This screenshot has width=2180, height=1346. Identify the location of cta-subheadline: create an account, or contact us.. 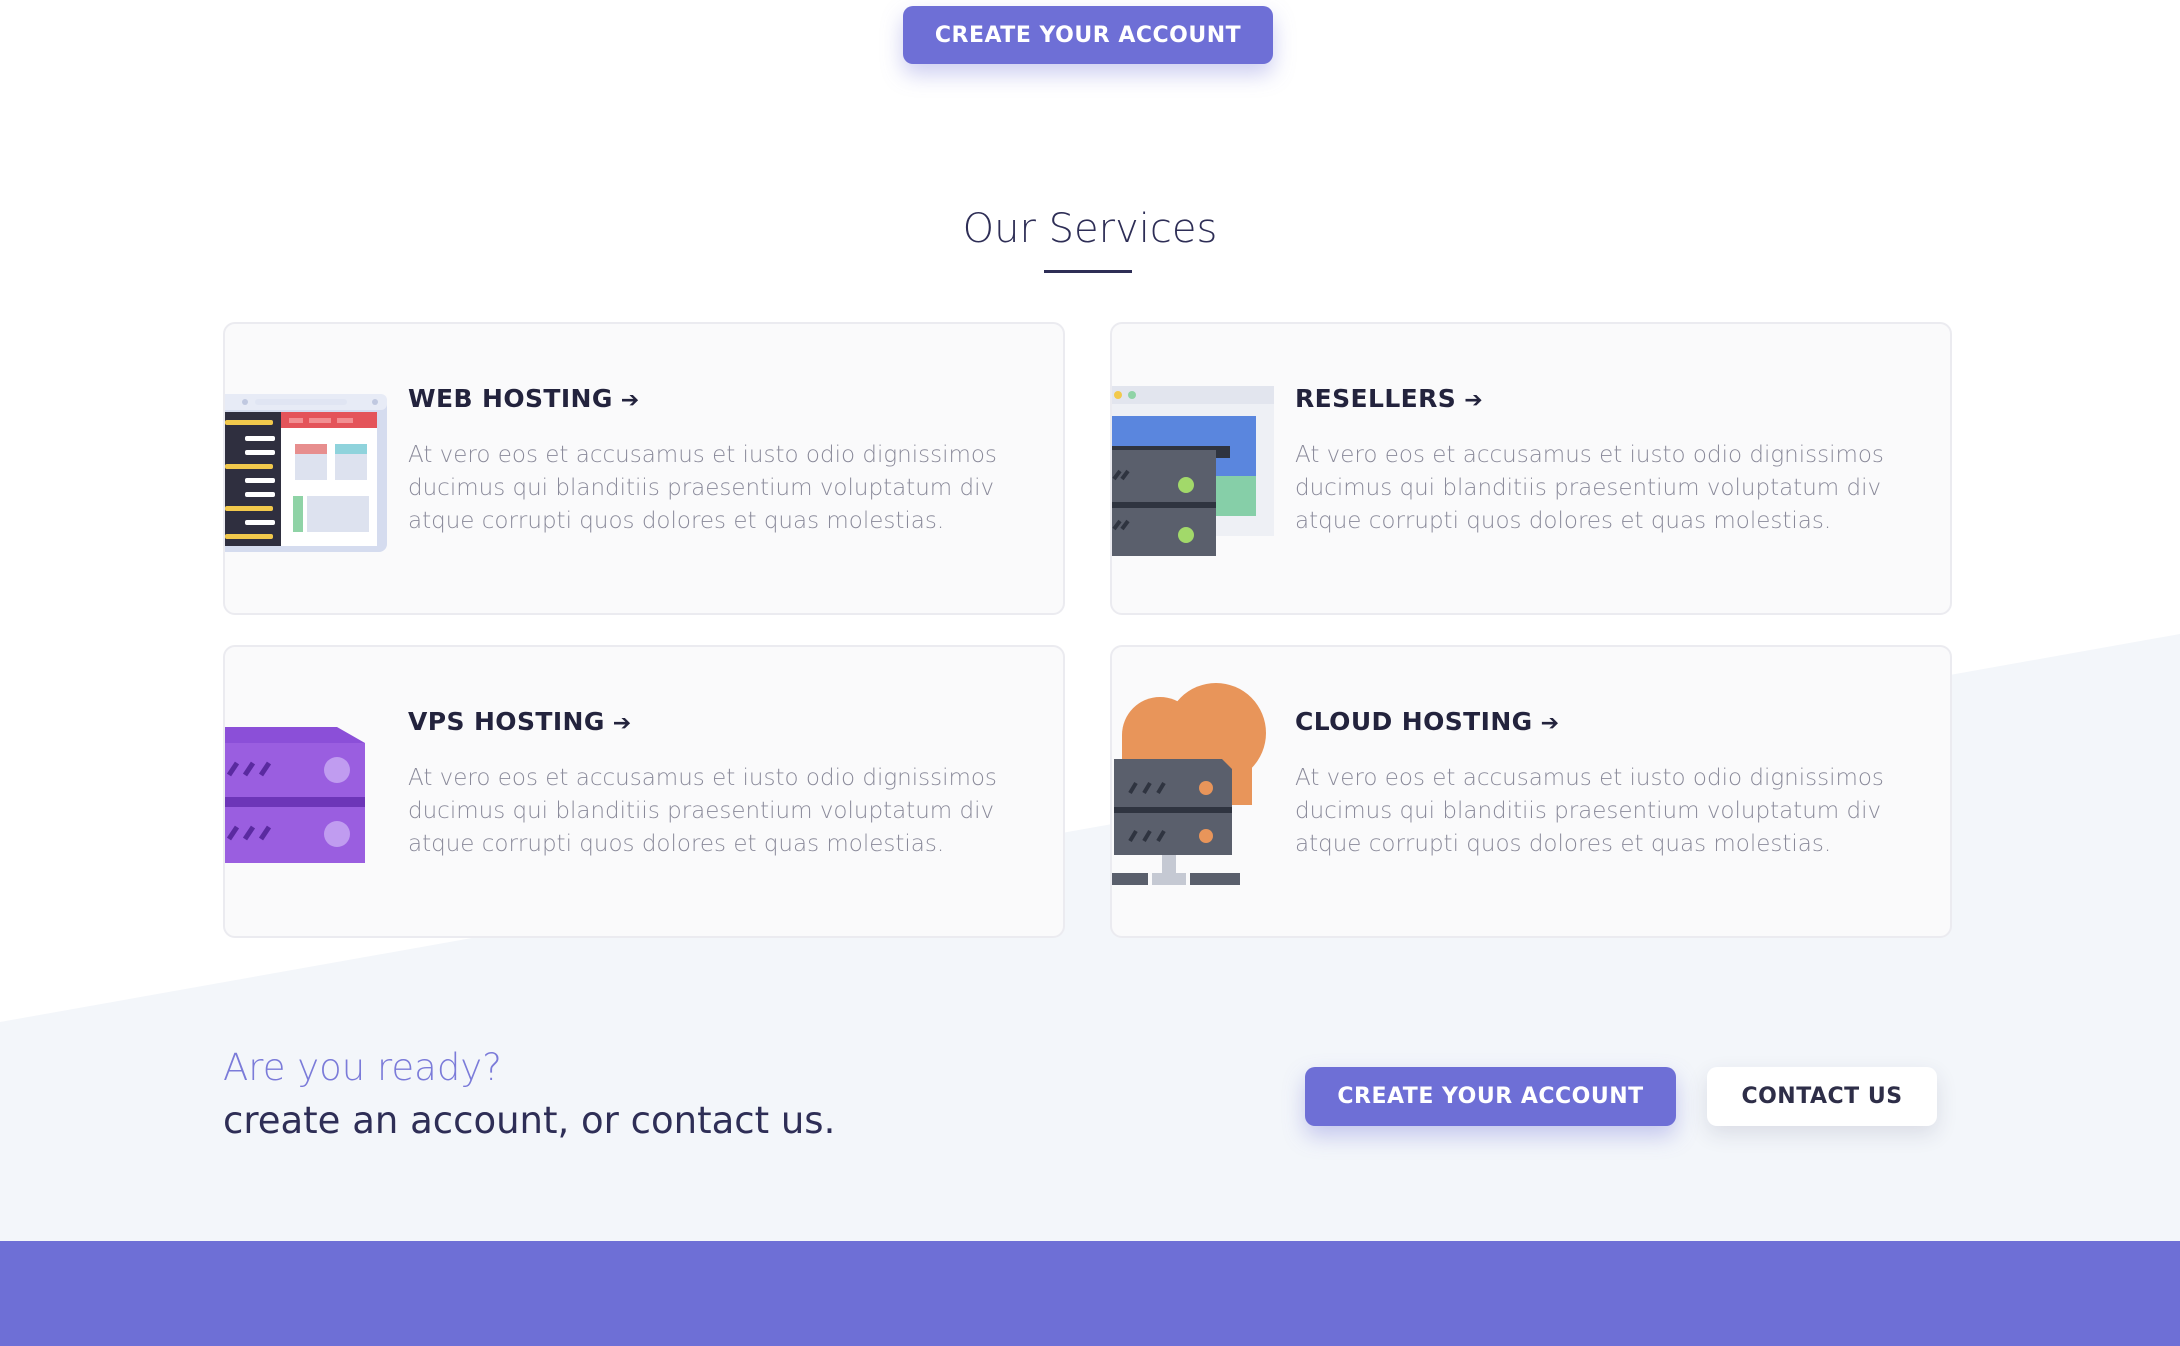
(529, 1120).